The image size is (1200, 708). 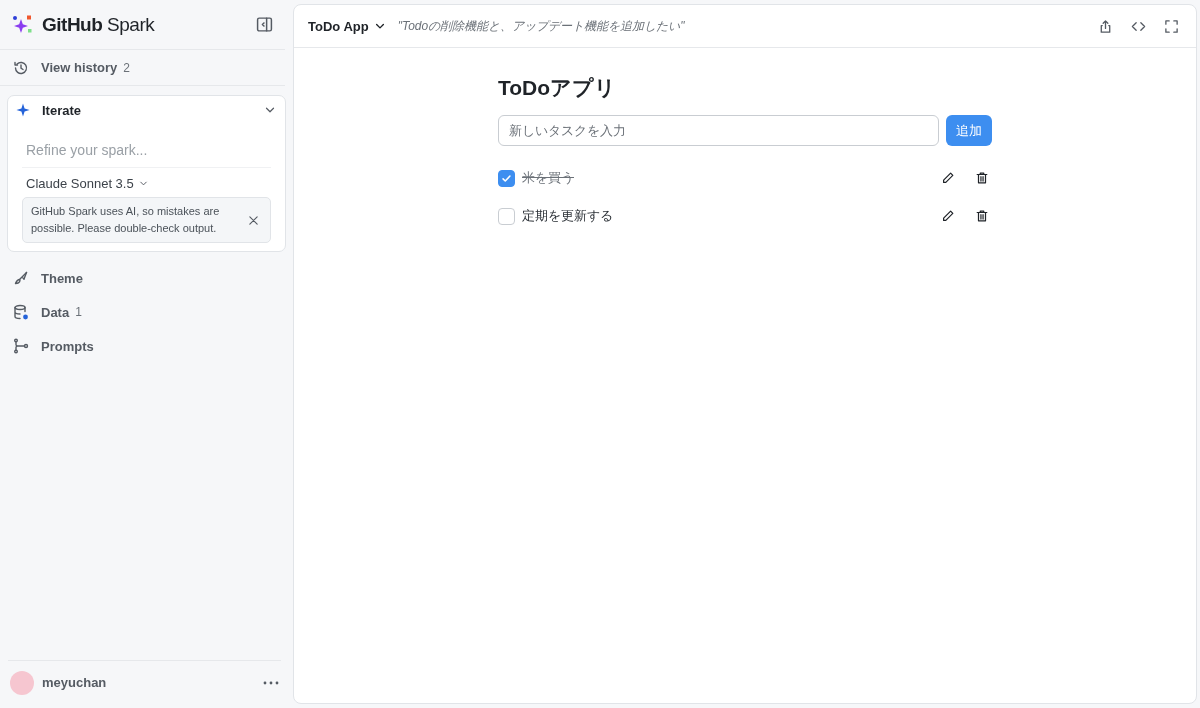 What do you see at coordinates (21, 278) in the screenshot?
I see `brush-icon` at bounding box center [21, 278].